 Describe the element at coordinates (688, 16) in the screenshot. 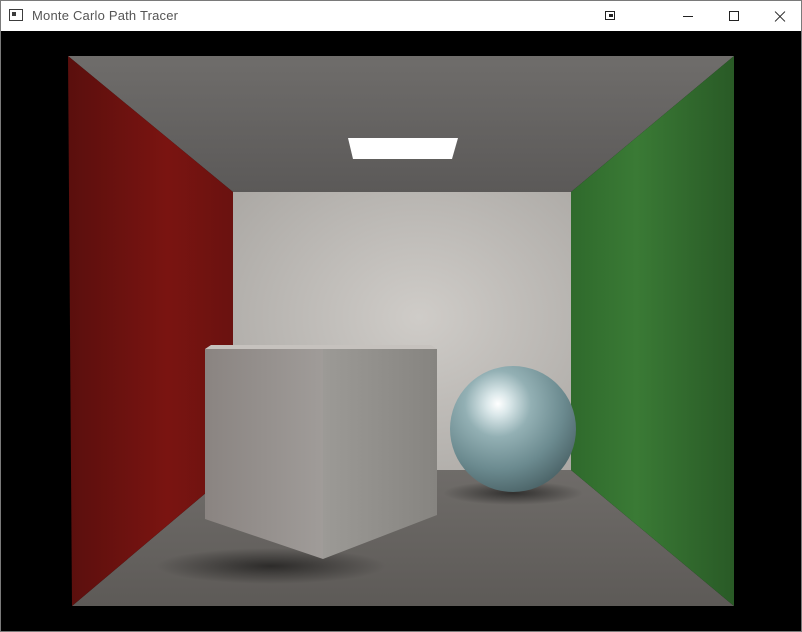

I see `minimize-button` at that location.